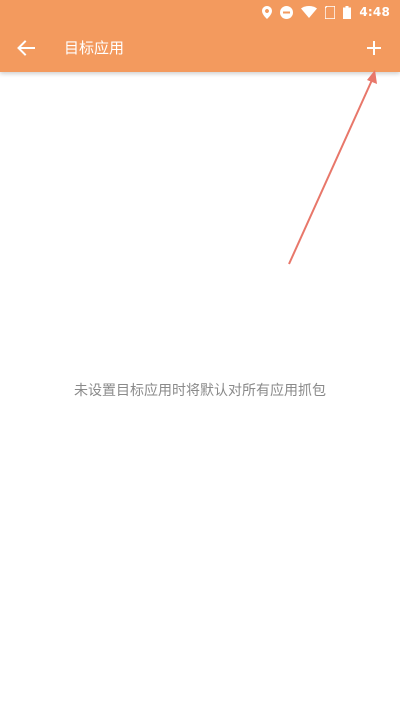 The height and width of the screenshot is (711, 400). What do you see at coordinates (200, 12) in the screenshot?
I see `status-bar: 4:48` at bounding box center [200, 12].